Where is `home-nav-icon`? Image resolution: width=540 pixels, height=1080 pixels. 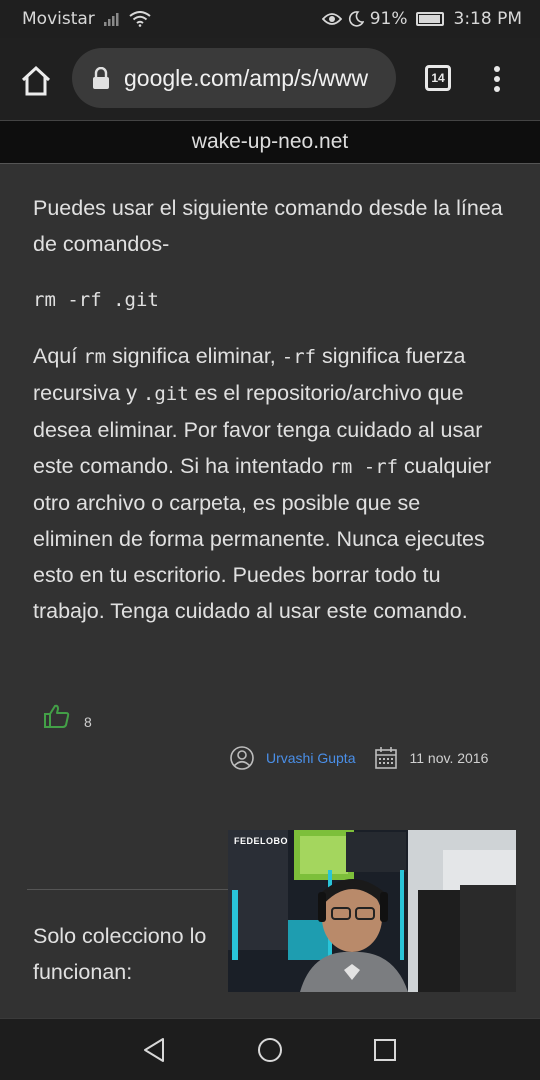 home-nav-icon is located at coordinates (270, 1050).